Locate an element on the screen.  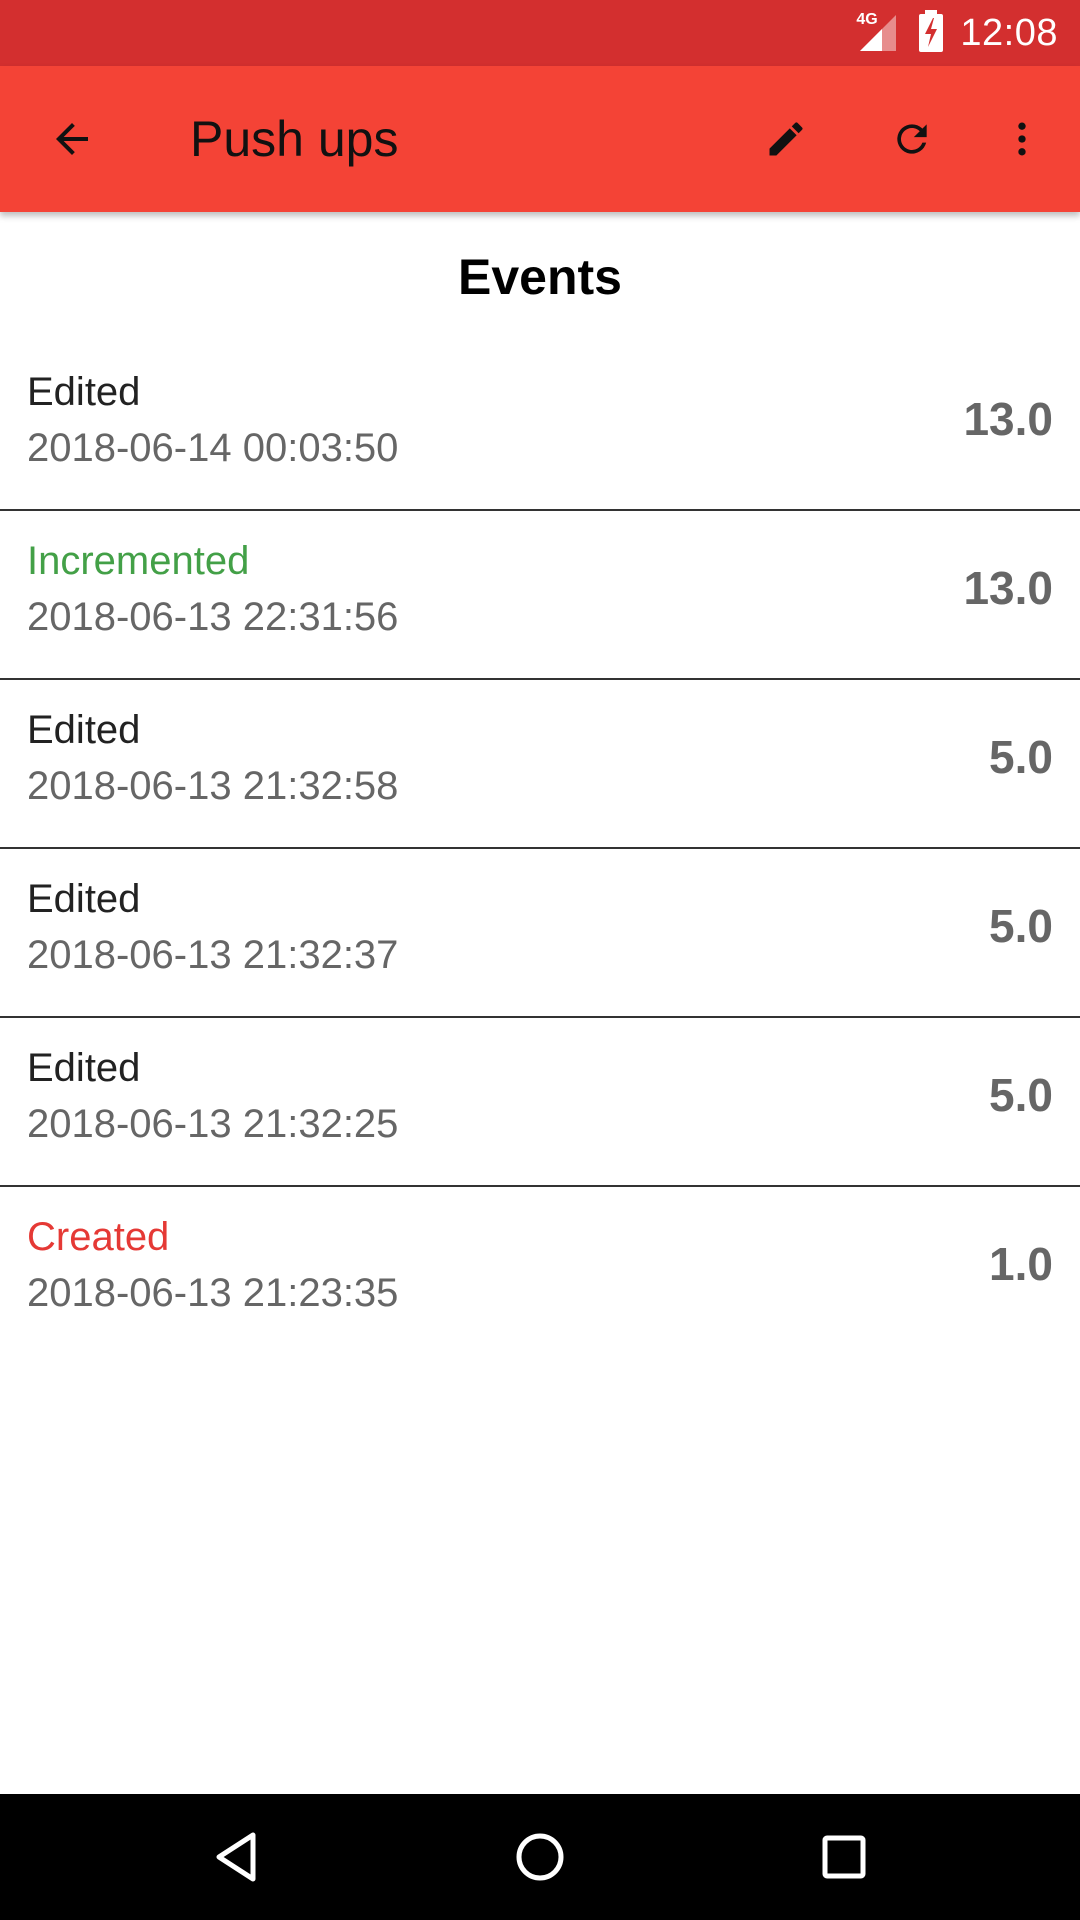
pencil-icon is located at coordinates (786, 139).